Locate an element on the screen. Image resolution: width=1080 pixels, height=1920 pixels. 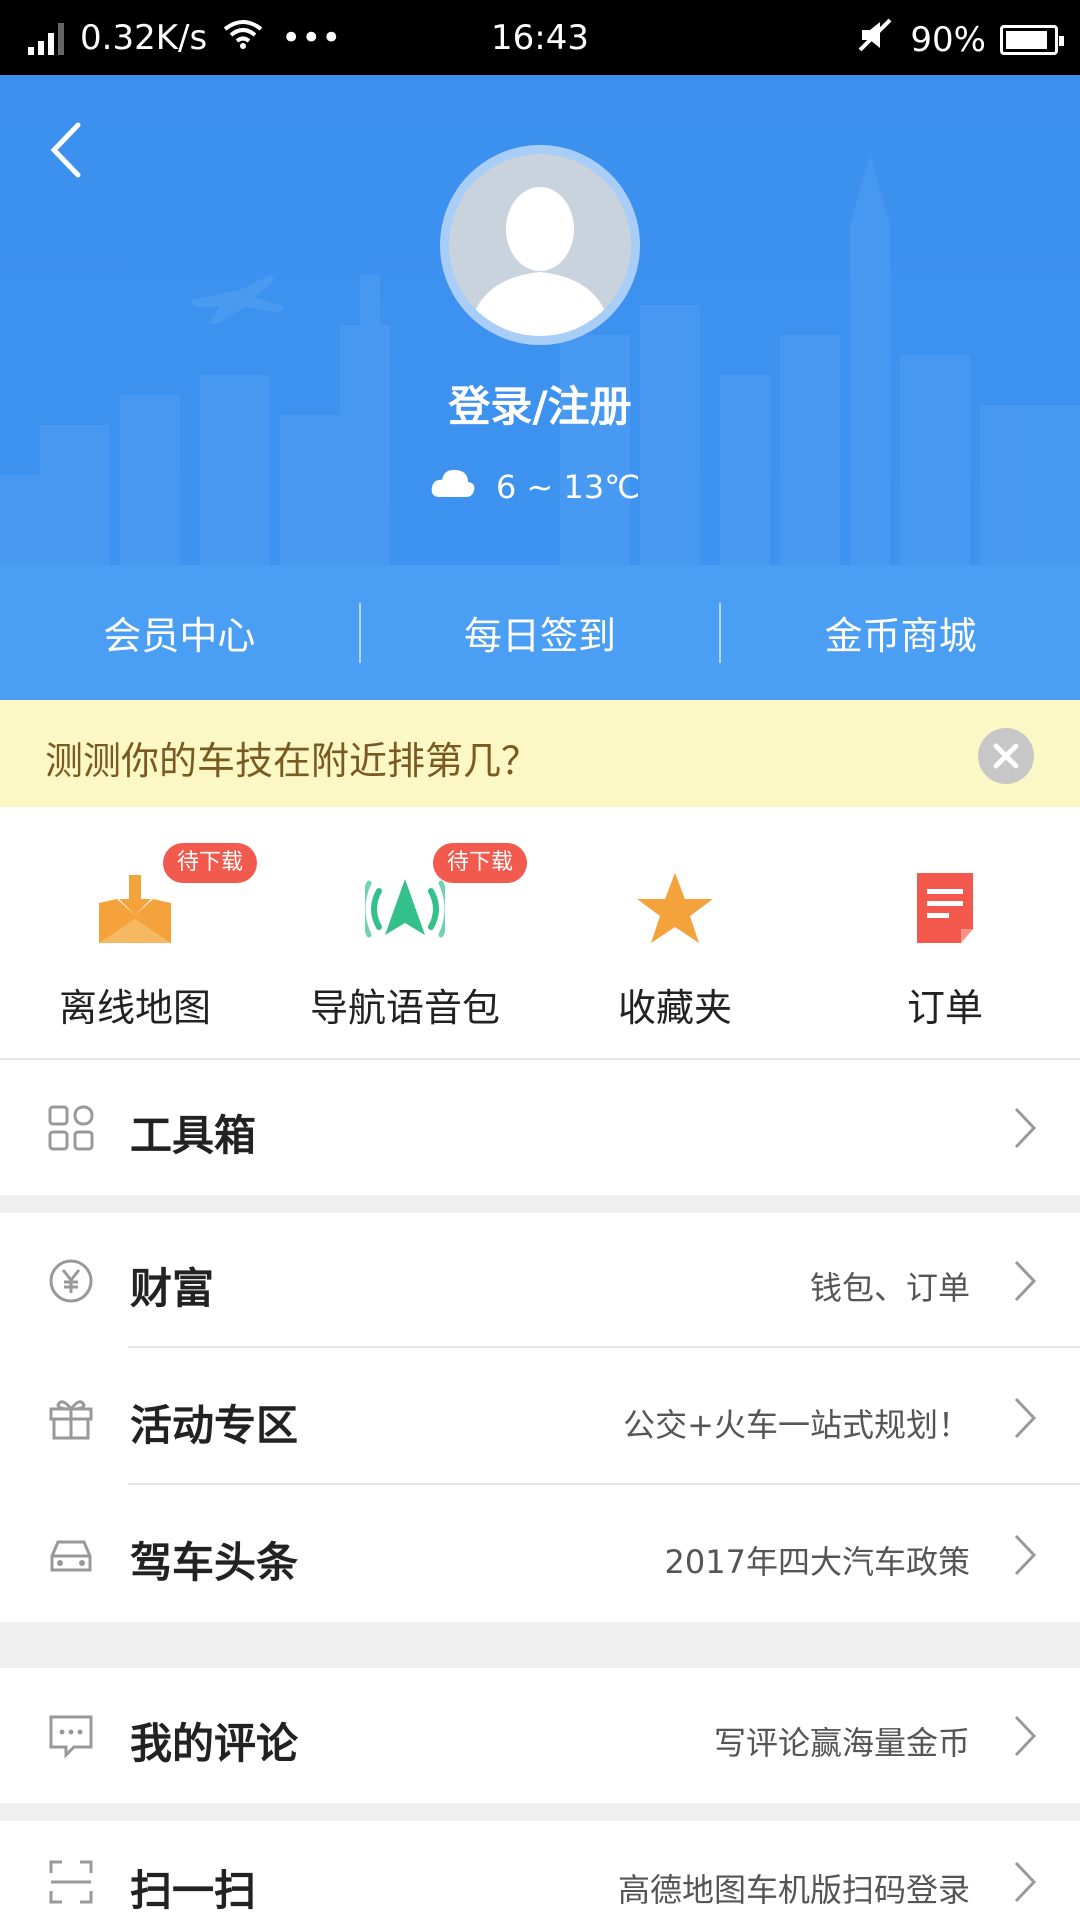
favorites-button: 收藏夹 is located at coordinates (675, 933).